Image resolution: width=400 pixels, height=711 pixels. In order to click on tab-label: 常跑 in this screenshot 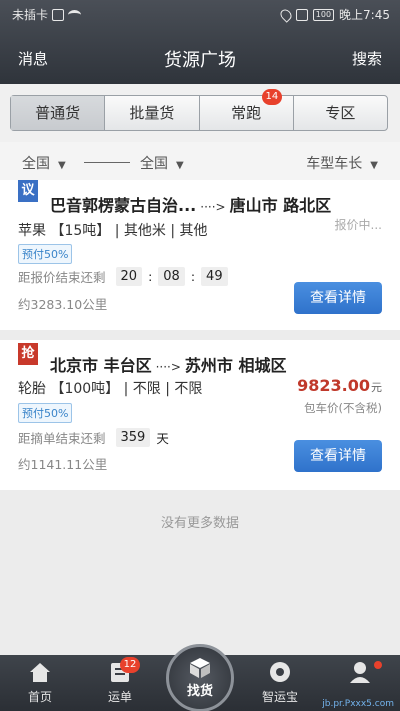, I will do `click(246, 113)`.